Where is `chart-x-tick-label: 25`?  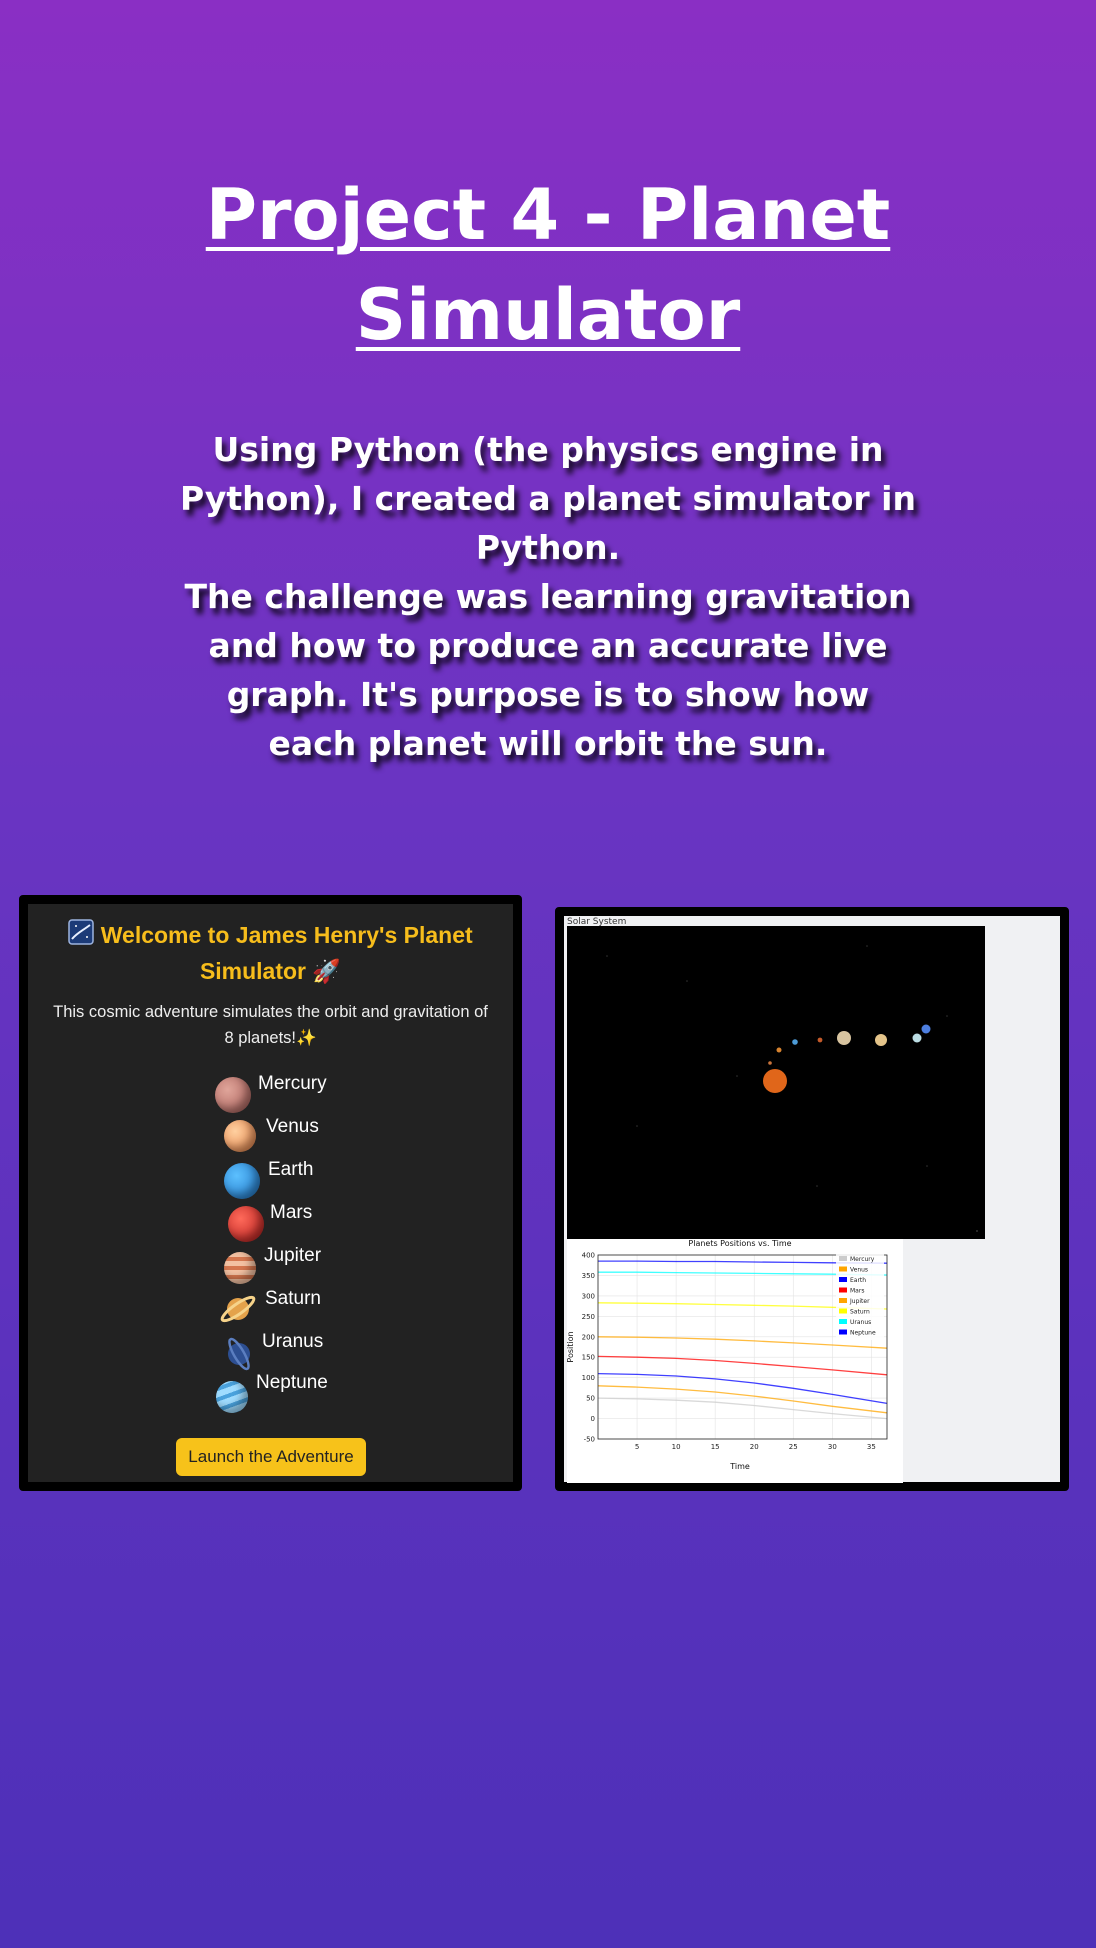
chart-x-tick-label: 25 is located at coordinates (793, 1447).